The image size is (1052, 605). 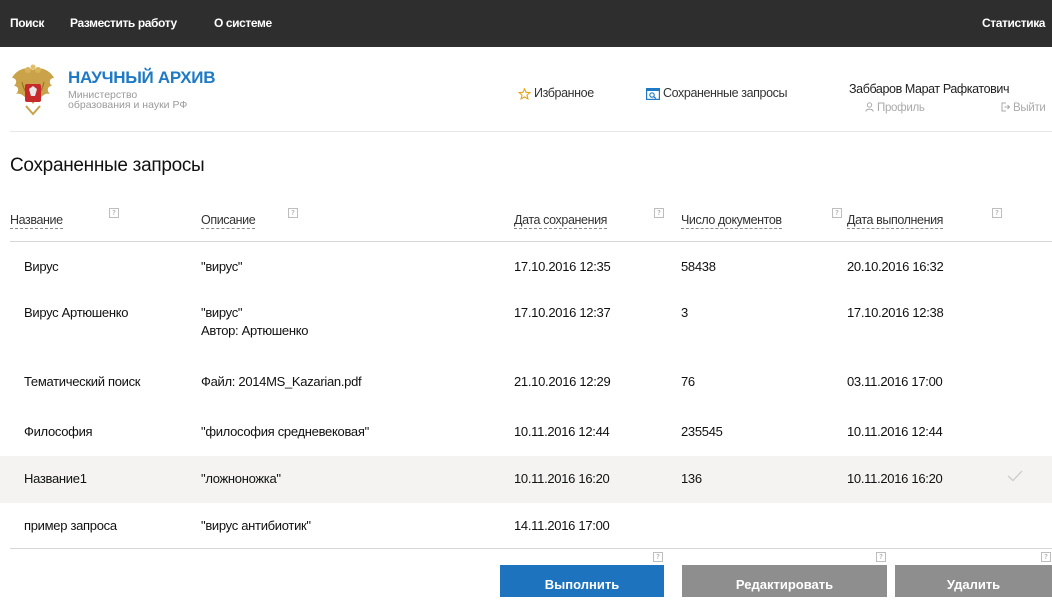 I want to click on row-name: Название1, so click(x=55, y=478).